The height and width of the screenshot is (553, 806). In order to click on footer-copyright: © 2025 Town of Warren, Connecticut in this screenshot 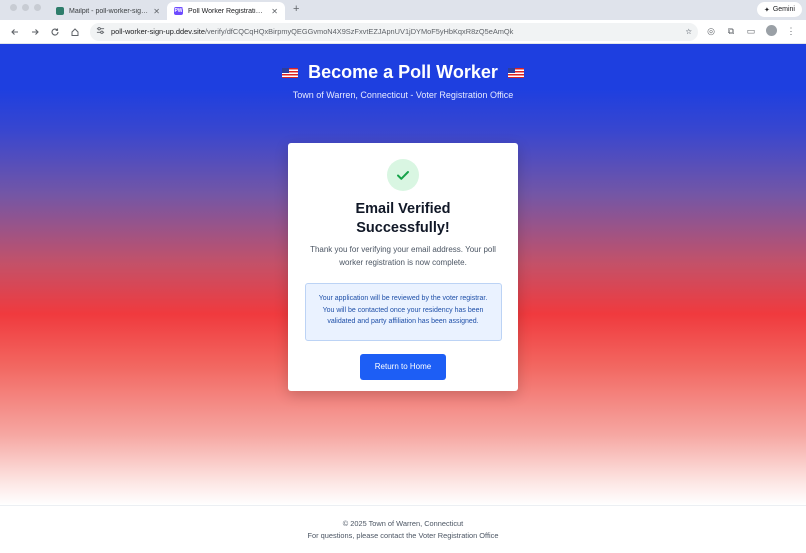, I will do `click(403, 523)`.